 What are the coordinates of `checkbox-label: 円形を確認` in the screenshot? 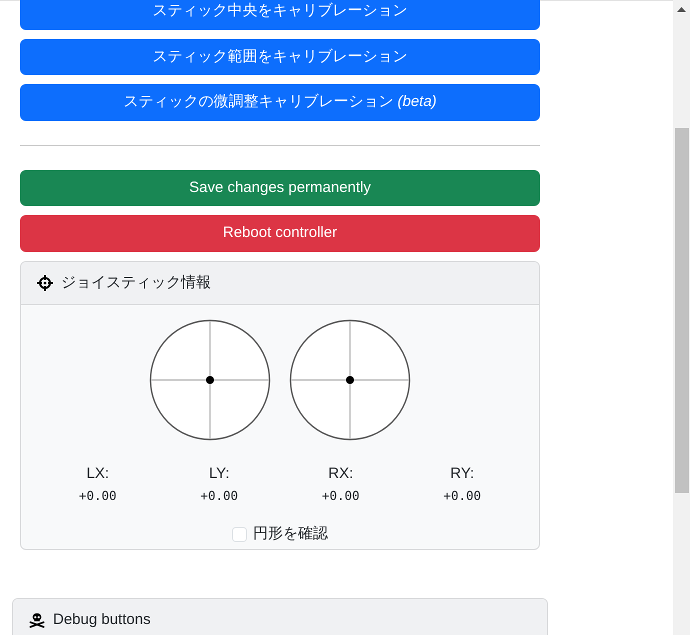 It's located at (290, 534).